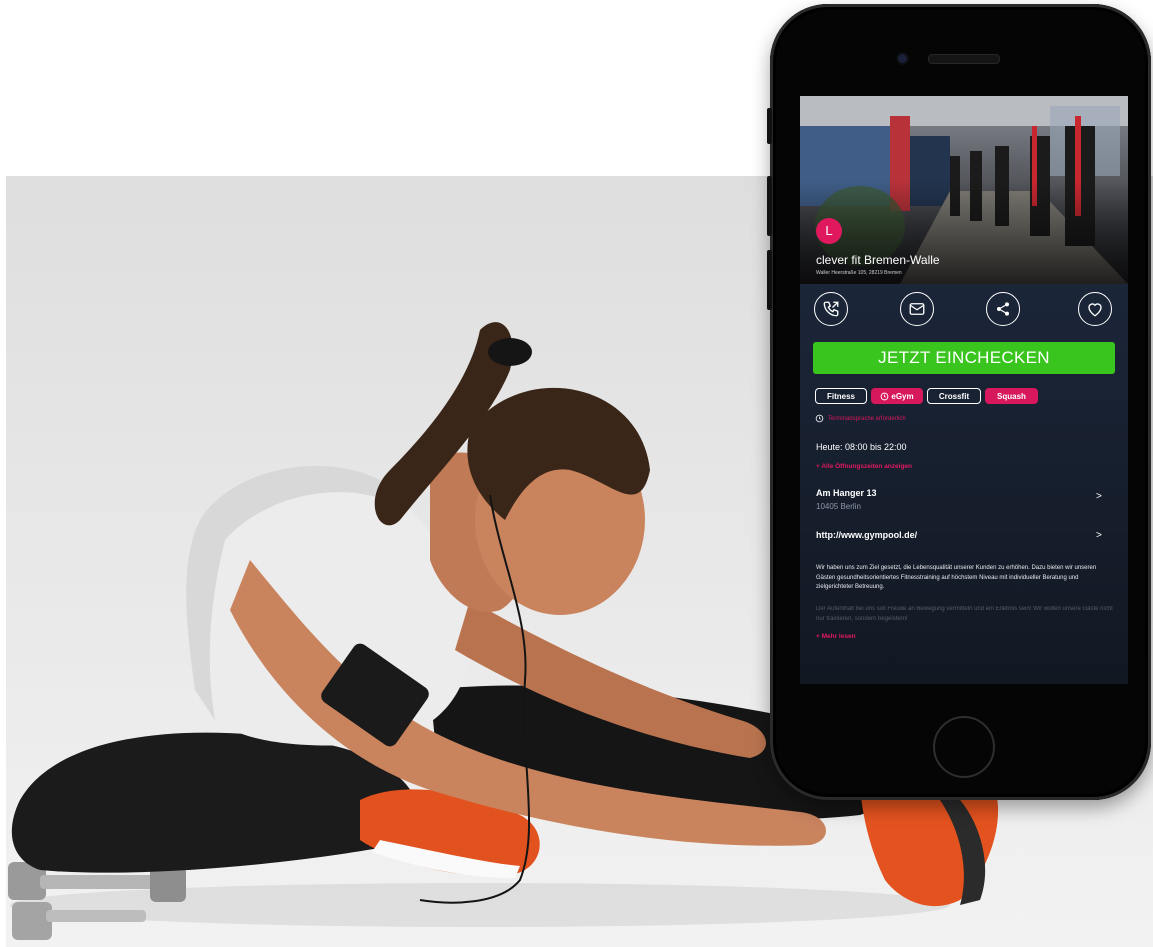  Describe the element at coordinates (964, 358) in the screenshot. I see `checkin-button: JETZT EINCHECKEN` at that location.